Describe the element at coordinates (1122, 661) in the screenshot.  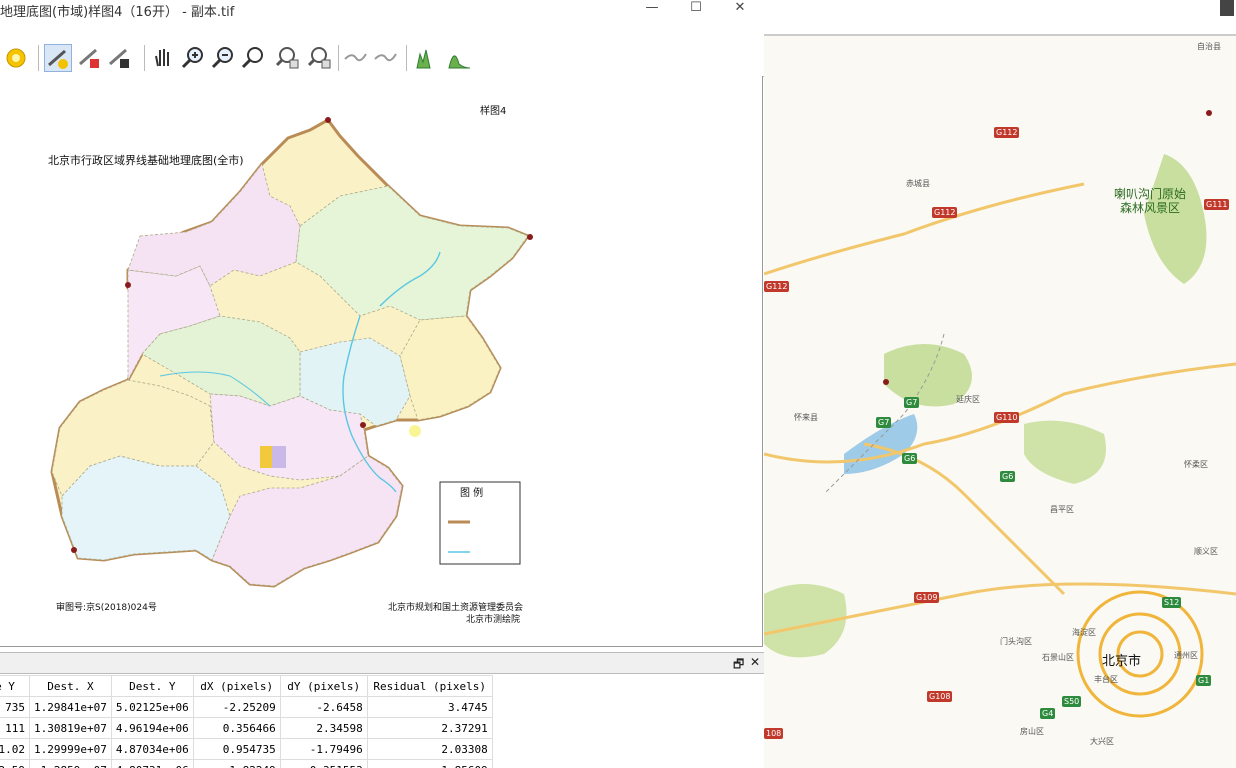
I see `city-label: 北京市` at that location.